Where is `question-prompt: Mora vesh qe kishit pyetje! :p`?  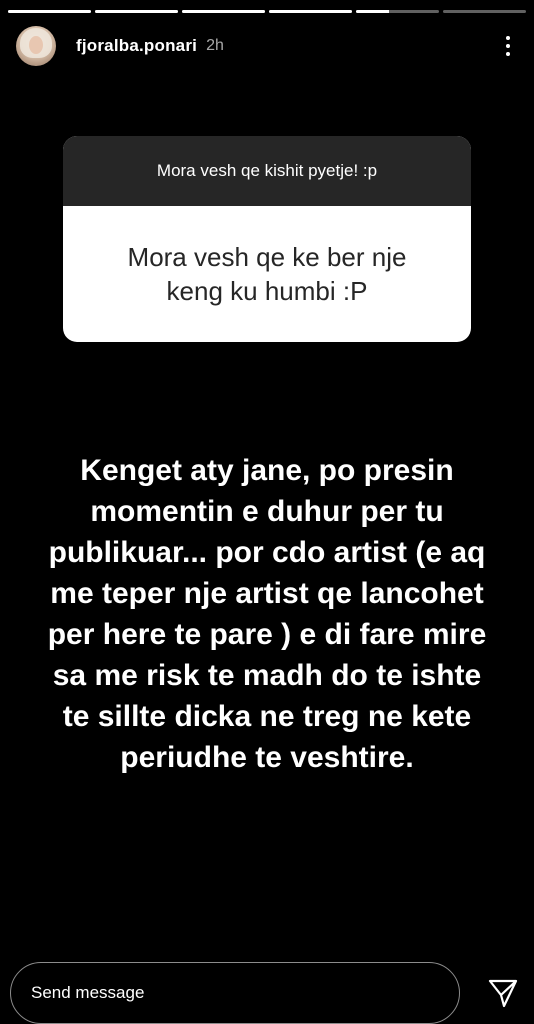 question-prompt: Mora vesh qe kishit pyetje! :p is located at coordinates (267, 171).